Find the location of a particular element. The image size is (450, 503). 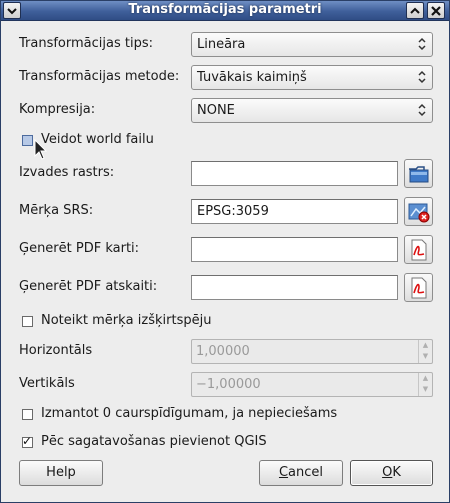

ok-button-label: K is located at coordinates (396, 472).